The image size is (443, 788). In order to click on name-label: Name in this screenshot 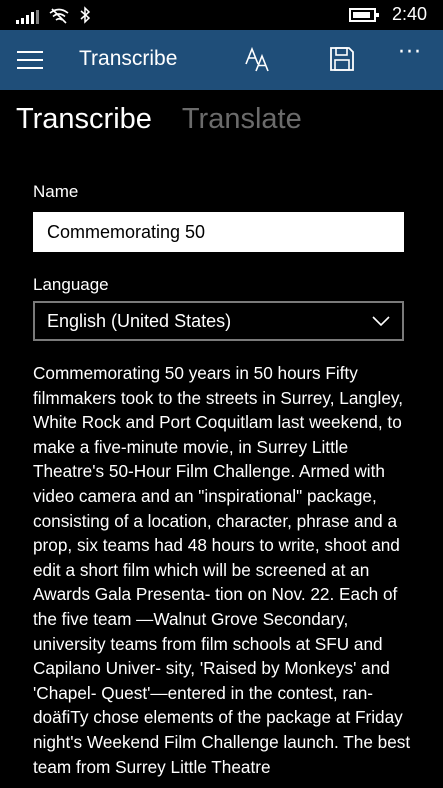, I will do `click(56, 191)`.